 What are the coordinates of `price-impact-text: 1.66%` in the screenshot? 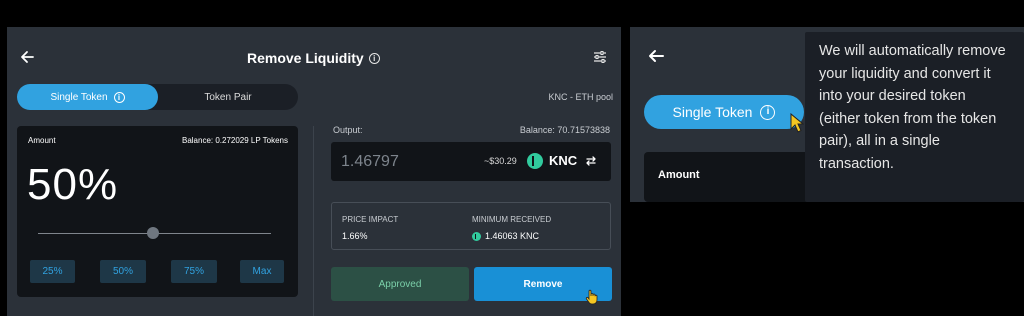 It's located at (355, 236).